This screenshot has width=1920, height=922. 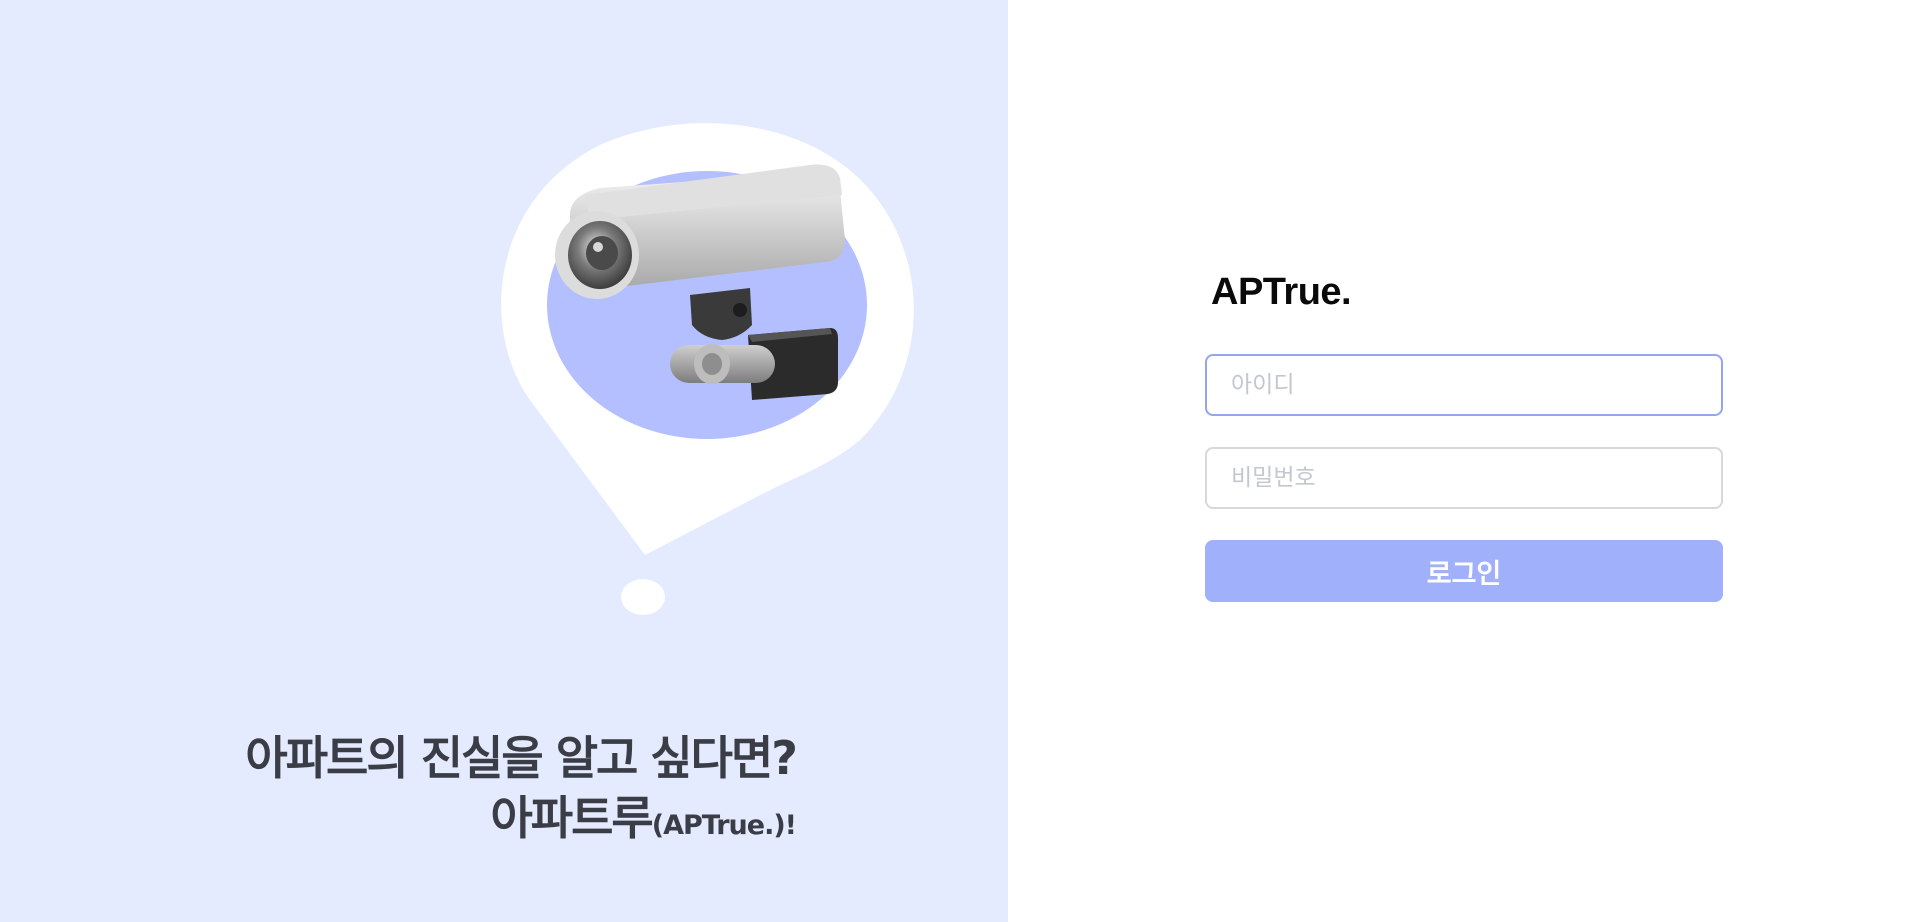 What do you see at coordinates (1464, 385) in the screenshot?
I see `id-input` at bounding box center [1464, 385].